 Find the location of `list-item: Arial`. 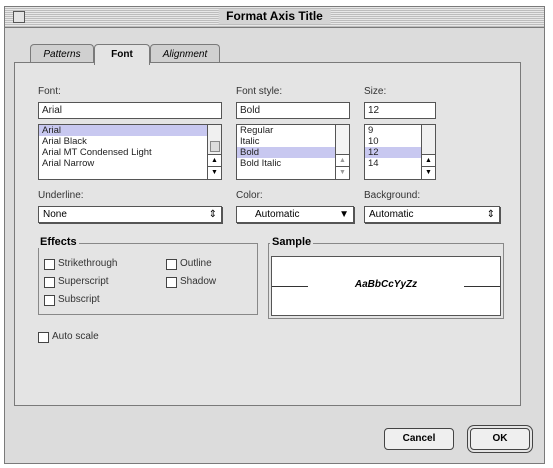

list-item: Arial is located at coordinates (130, 130).